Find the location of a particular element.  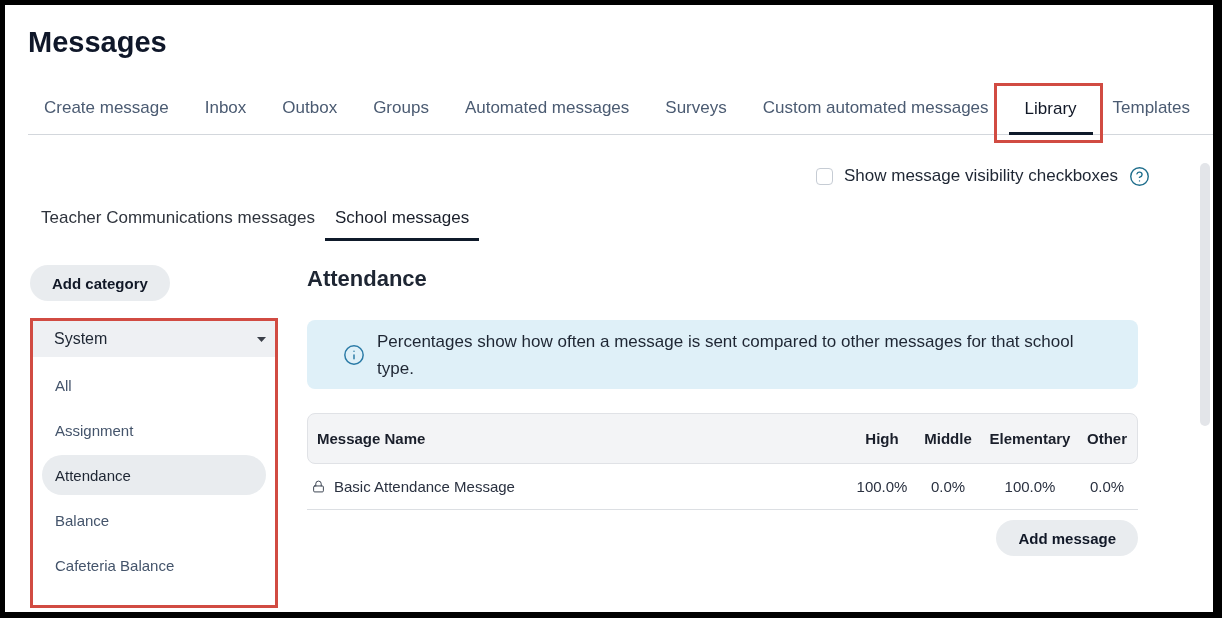

column-header: Elementary is located at coordinates (1030, 438).